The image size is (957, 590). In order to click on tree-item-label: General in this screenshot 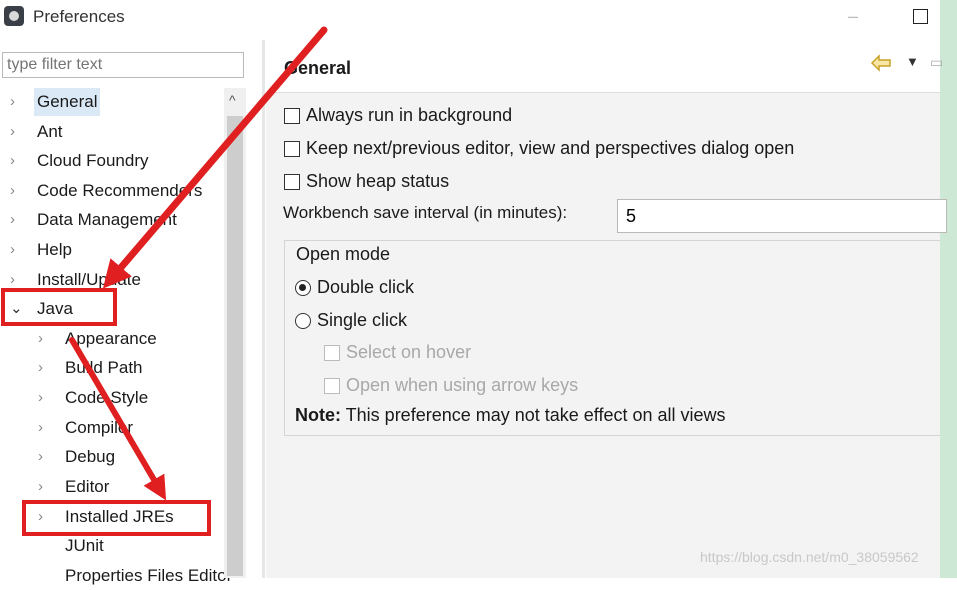, I will do `click(67, 102)`.